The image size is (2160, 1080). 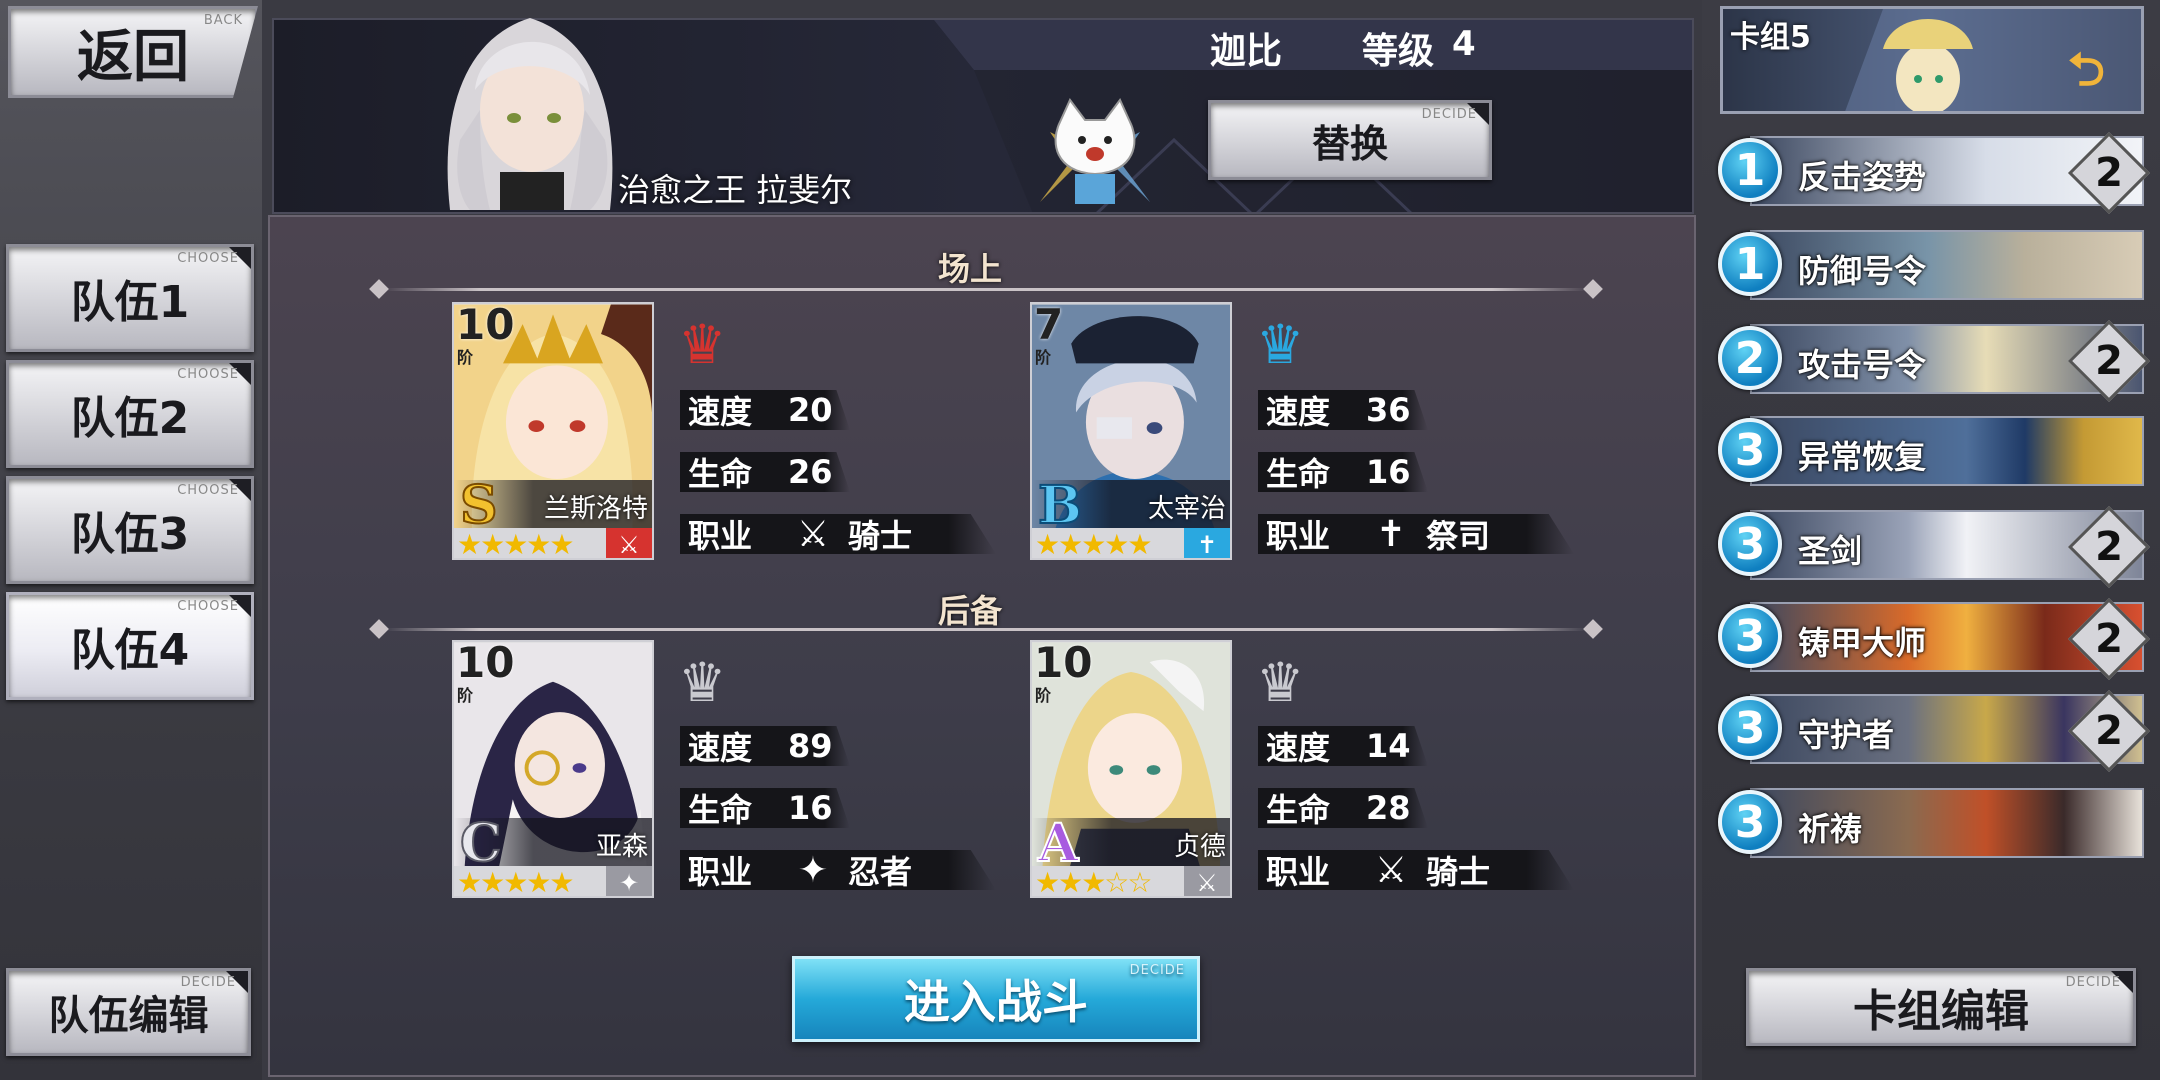 I want to click on player-level-label: 等级, so click(x=1398, y=51).